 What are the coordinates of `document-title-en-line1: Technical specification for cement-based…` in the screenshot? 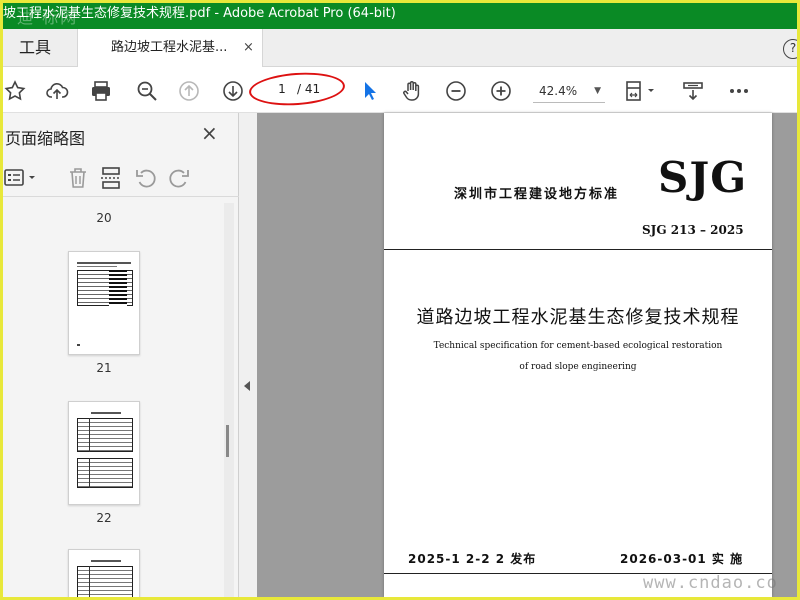 It's located at (578, 346).